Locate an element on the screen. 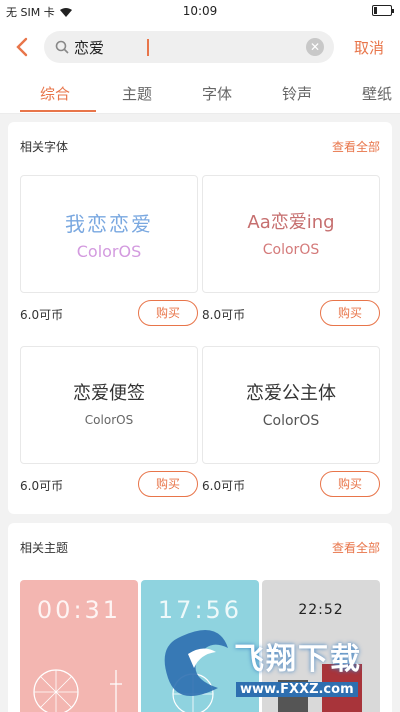  clear-search-button: ✕ is located at coordinates (315, 47).